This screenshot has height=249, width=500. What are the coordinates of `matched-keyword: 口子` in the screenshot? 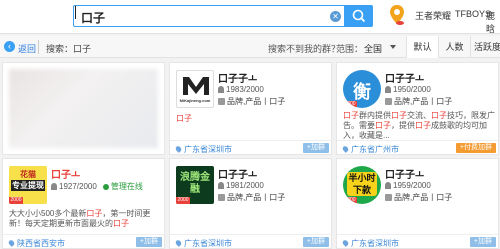 It's located at (184, 118).